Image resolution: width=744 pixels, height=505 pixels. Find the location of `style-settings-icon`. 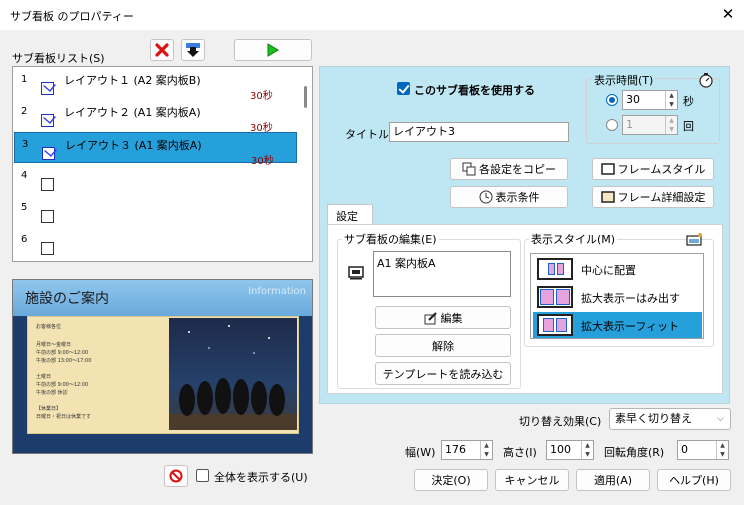

style-settings-icon is located at coordinates (695, 239).